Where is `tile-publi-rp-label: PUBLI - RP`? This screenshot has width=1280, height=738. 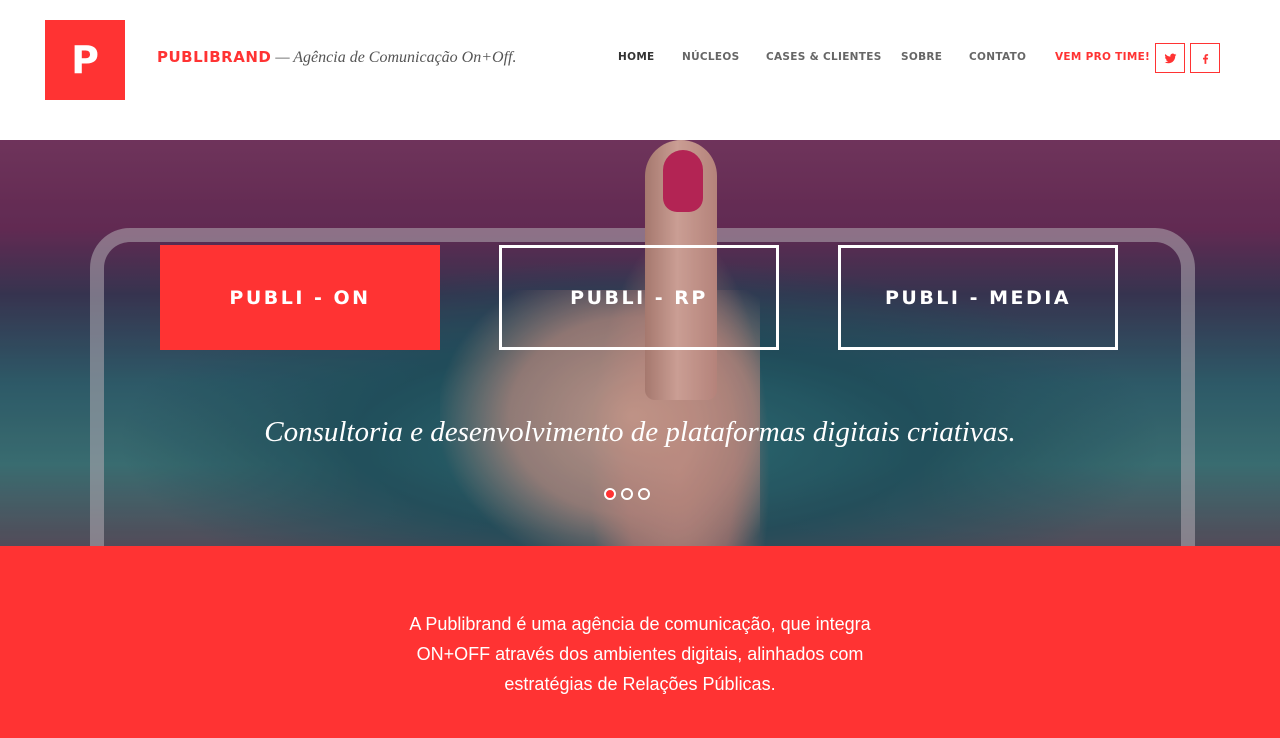 tile-publi-rp-label: PUBLI - RP is located at coordinates (639, 297).